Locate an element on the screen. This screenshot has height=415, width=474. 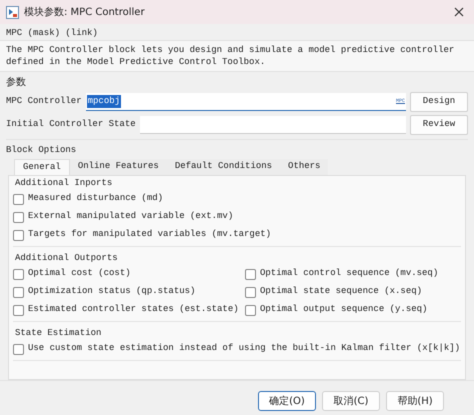
group-title: Additional Outports is located at coordinates (66, 258).